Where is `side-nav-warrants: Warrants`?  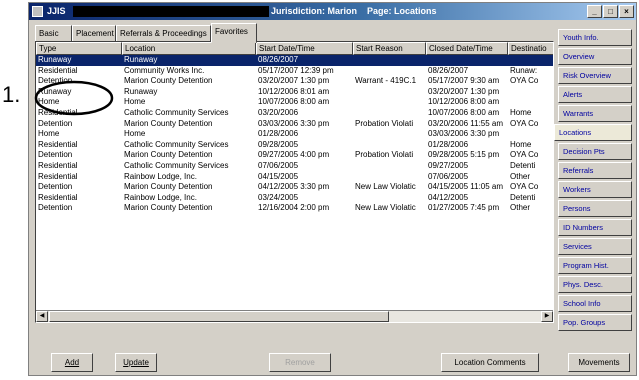 side-nav-warrants: Warrants is located at coordinates (595, 113).